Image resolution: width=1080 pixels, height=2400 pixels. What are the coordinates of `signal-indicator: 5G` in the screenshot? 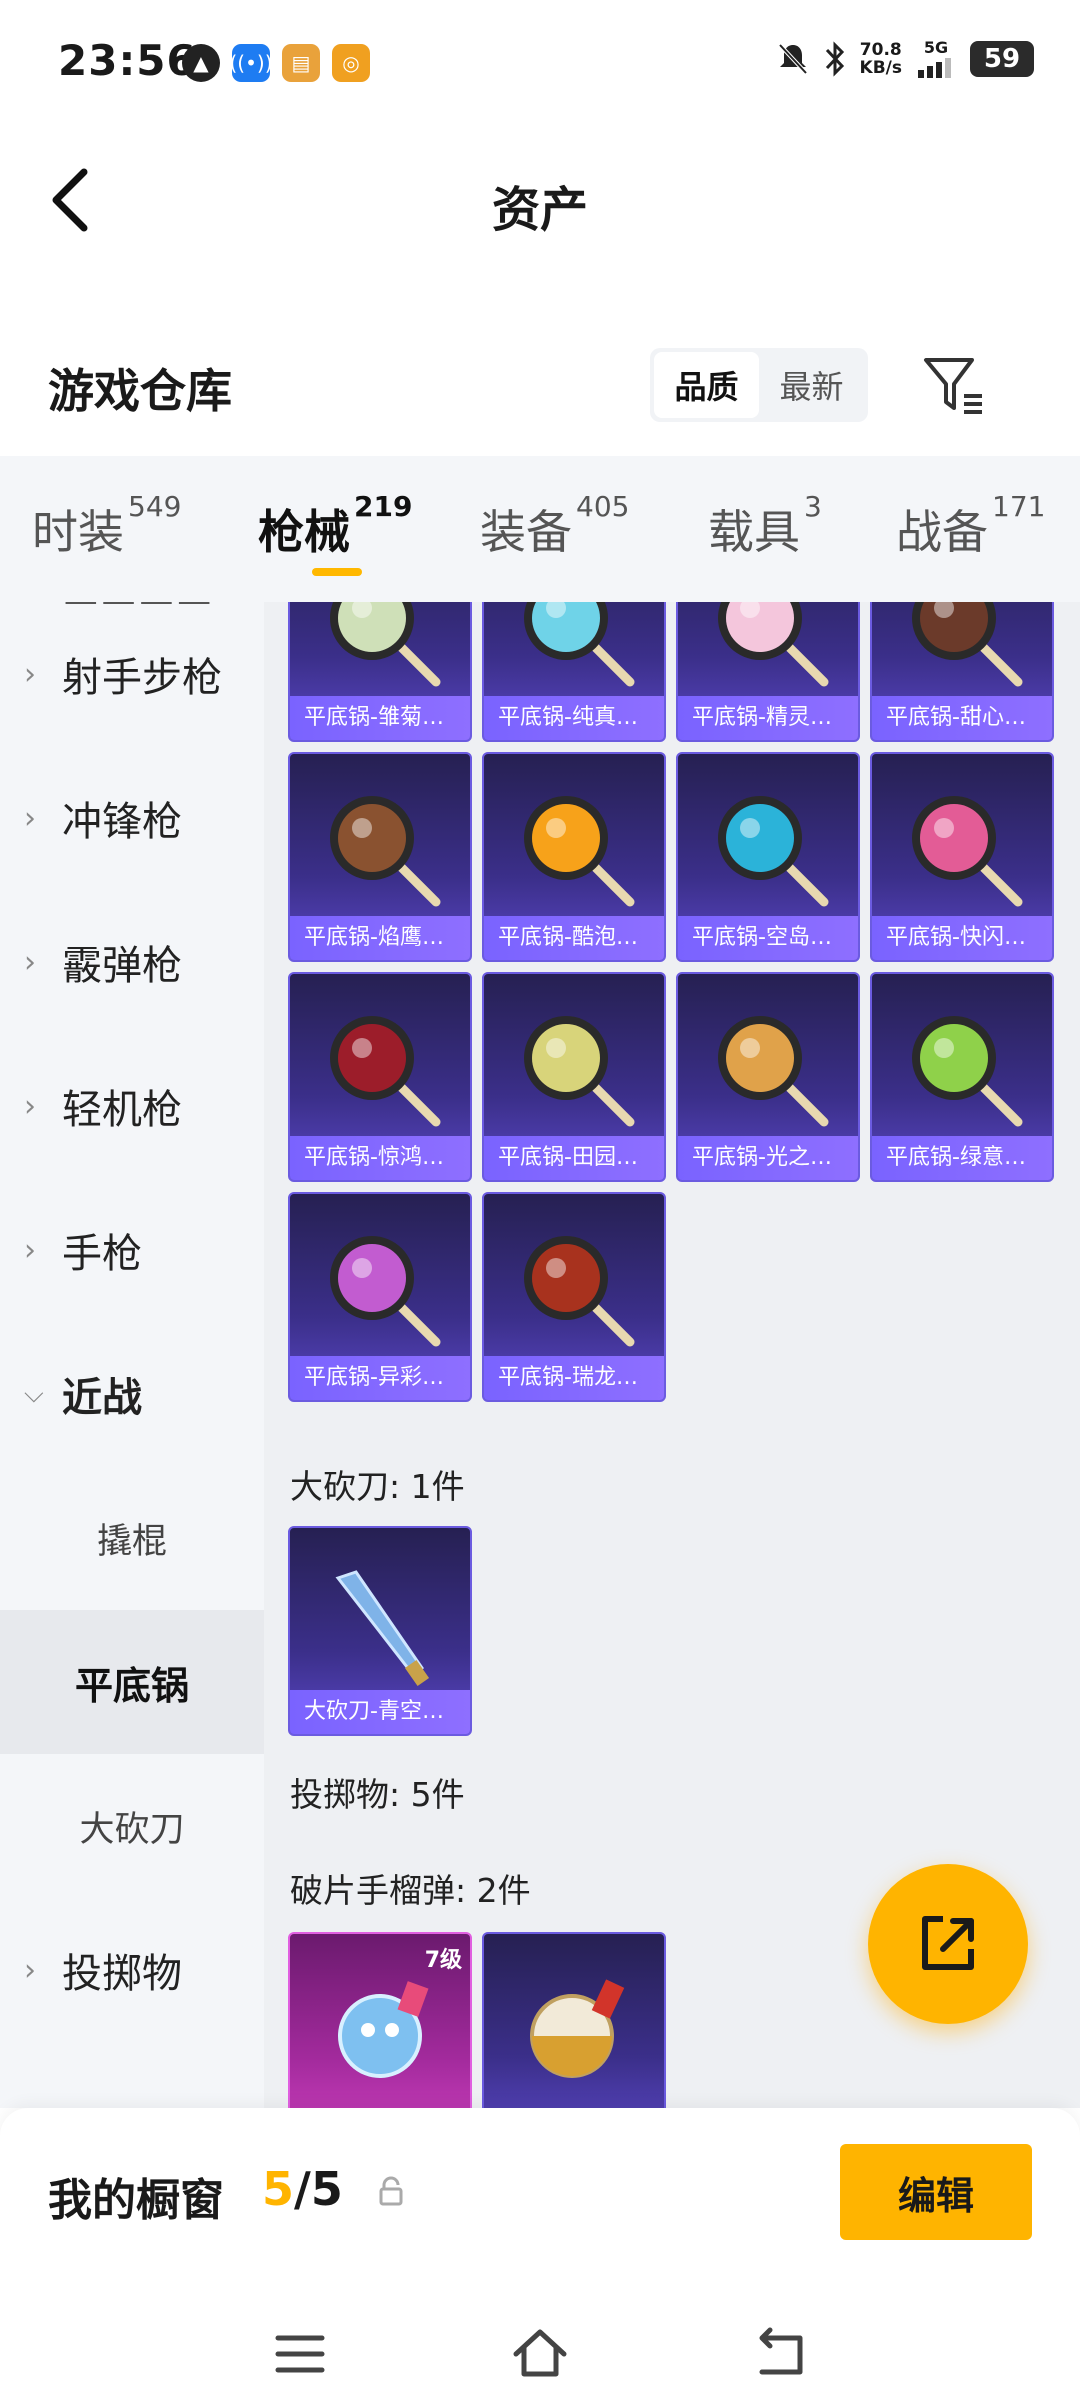 It's located at (936, 59).